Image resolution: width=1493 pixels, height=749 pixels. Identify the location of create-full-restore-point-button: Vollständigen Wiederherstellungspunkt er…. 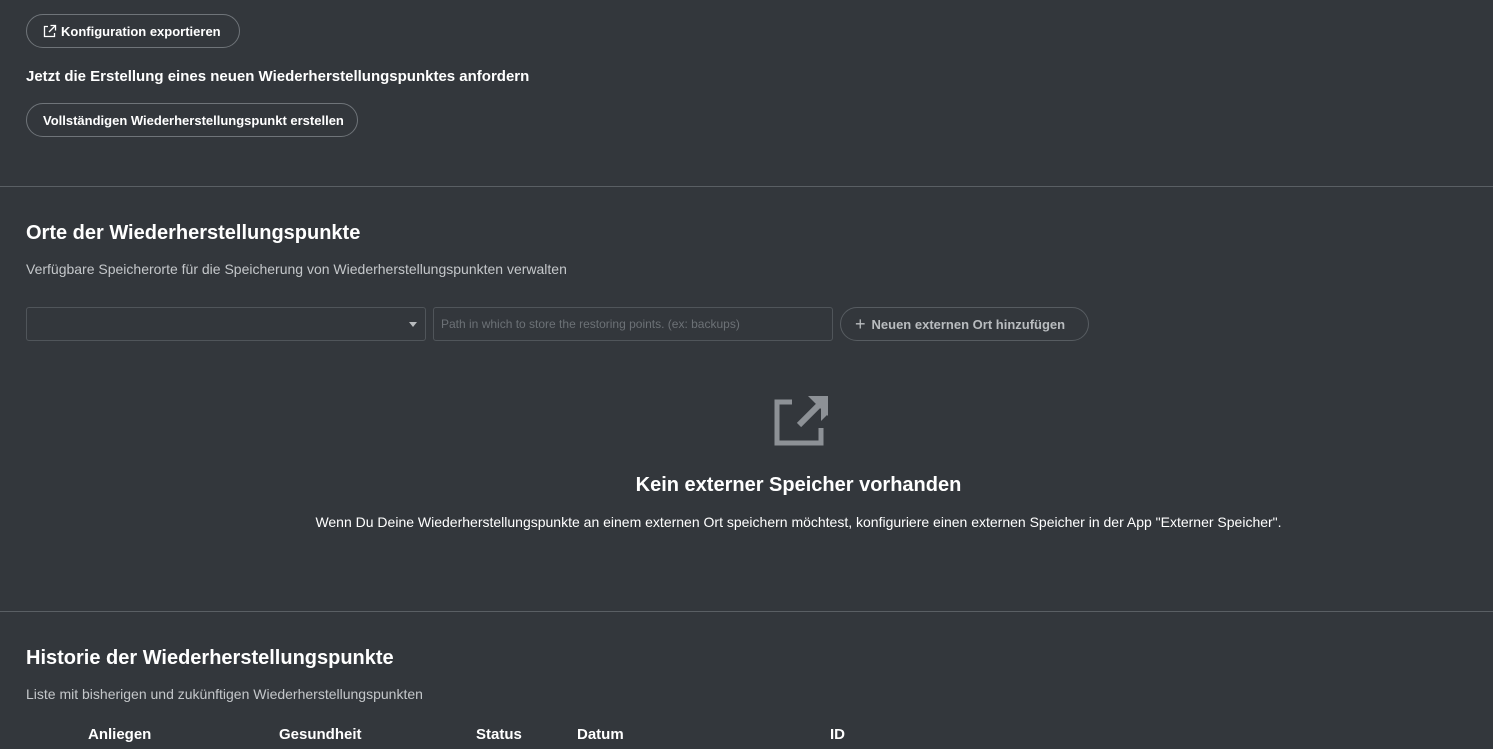
(192, 120).